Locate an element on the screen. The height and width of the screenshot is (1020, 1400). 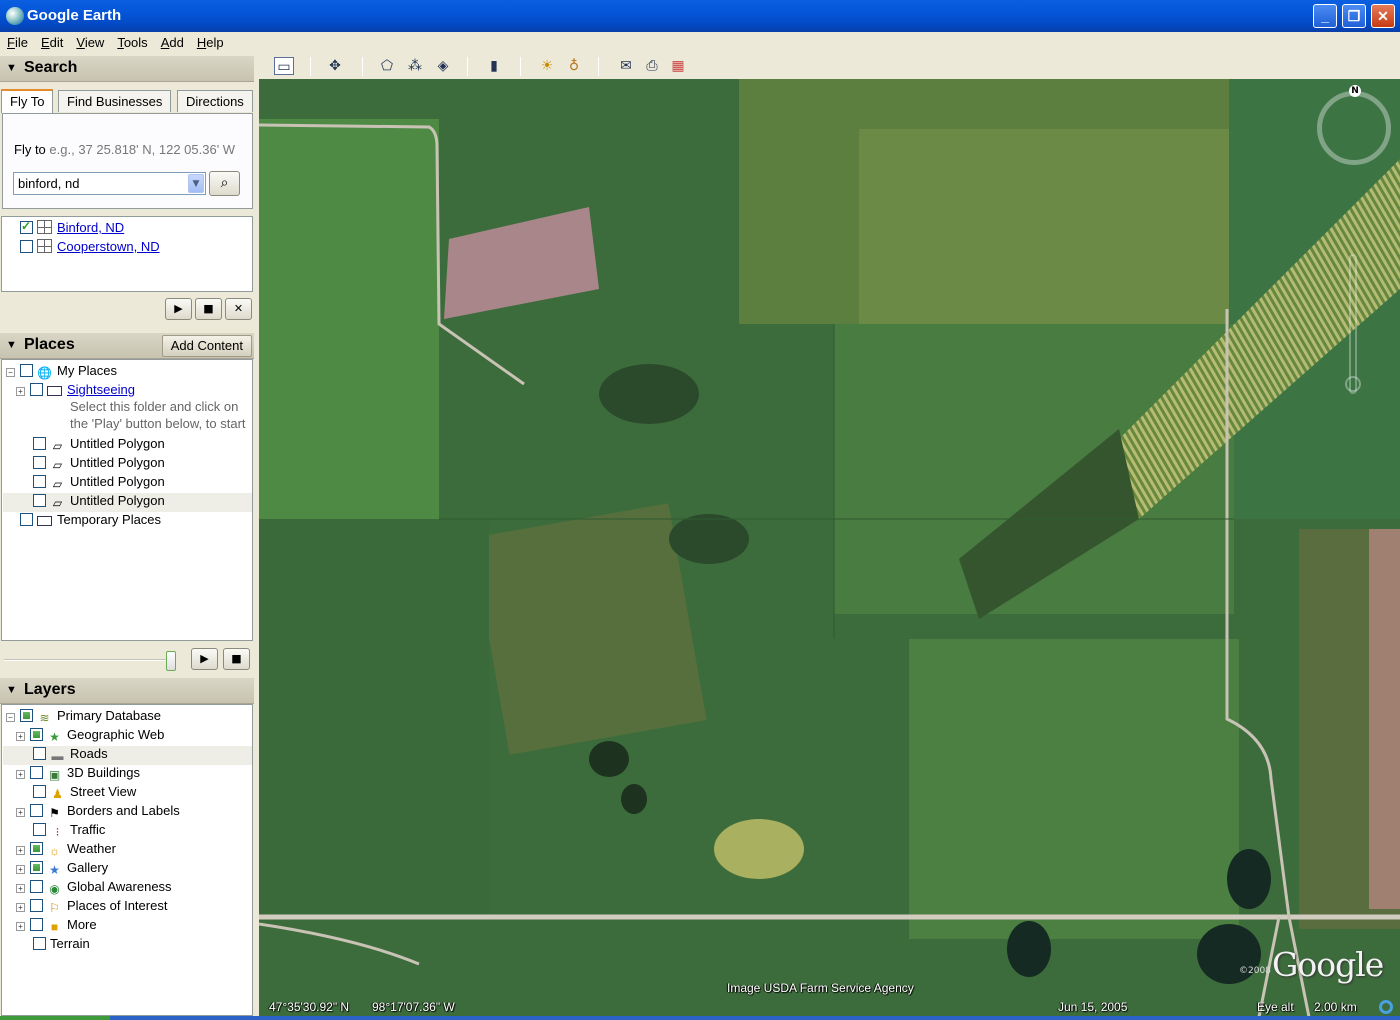
add-placemark-icon: ✥ is located at coordinates (335, 66).